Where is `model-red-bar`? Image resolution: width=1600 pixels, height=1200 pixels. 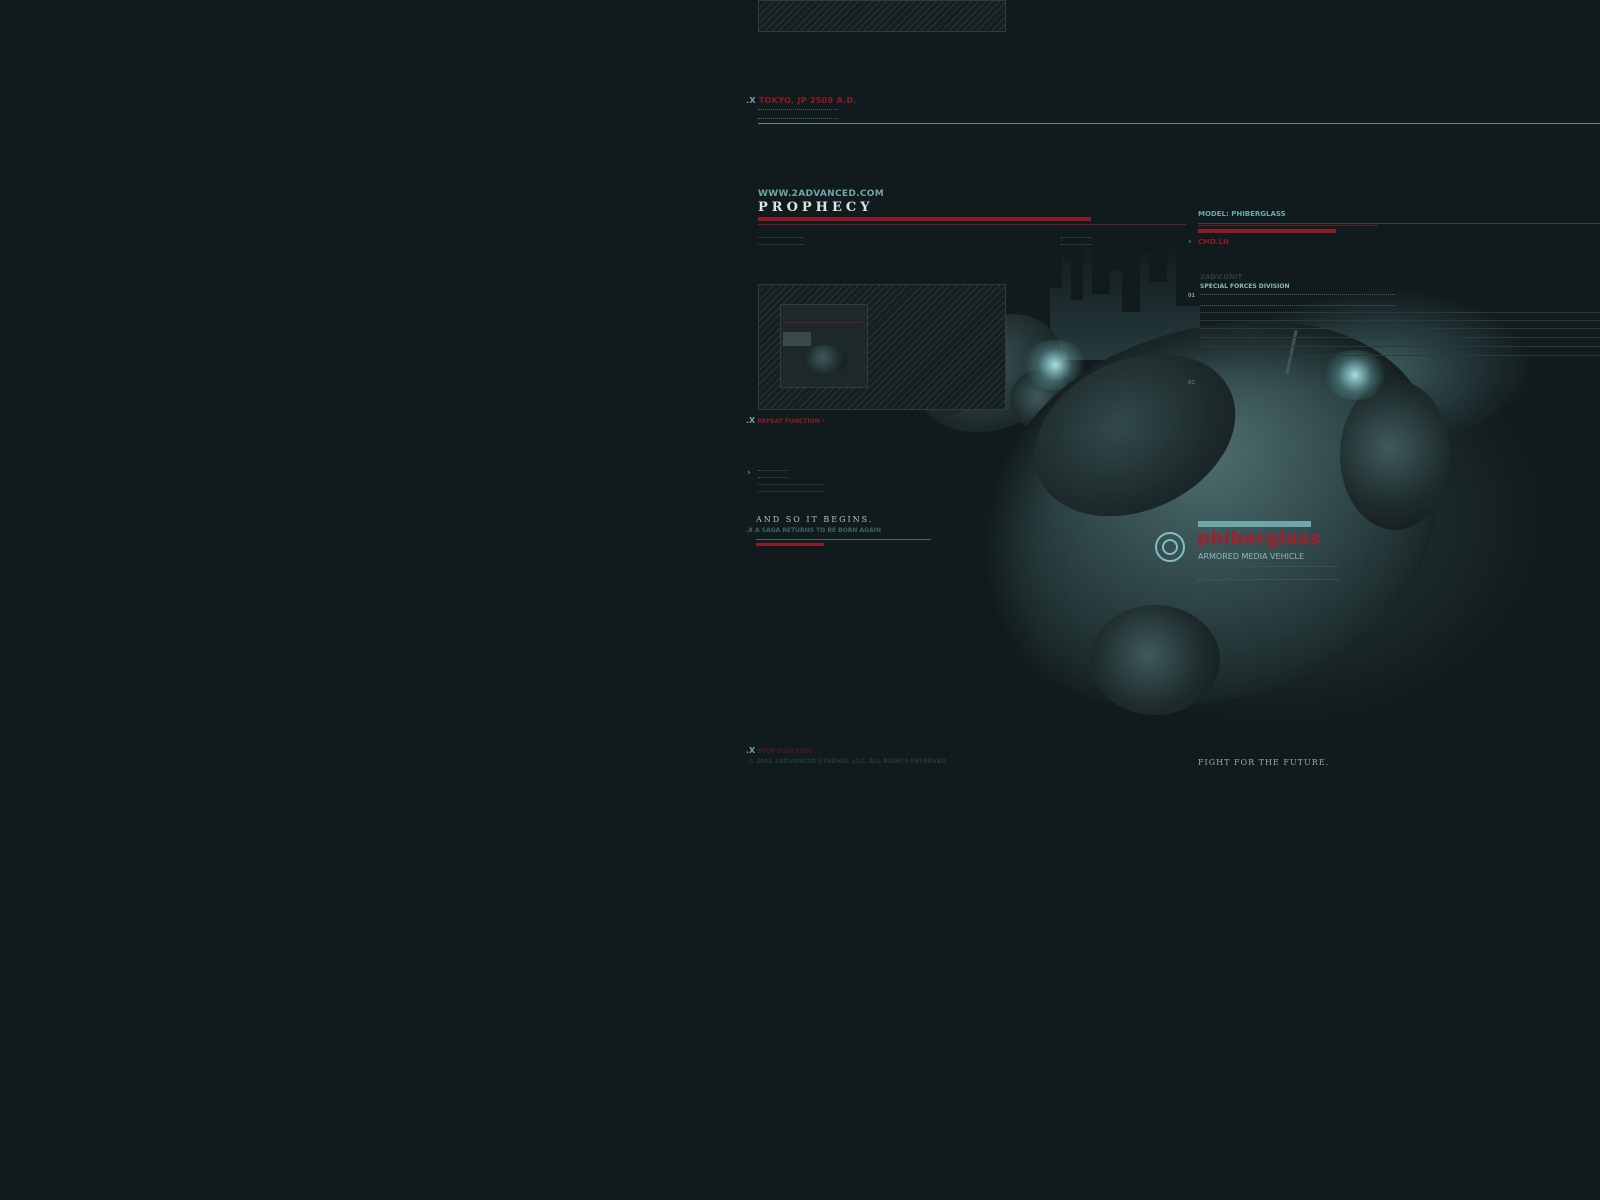
model-red-bar is located at coordinates (1267, 231).